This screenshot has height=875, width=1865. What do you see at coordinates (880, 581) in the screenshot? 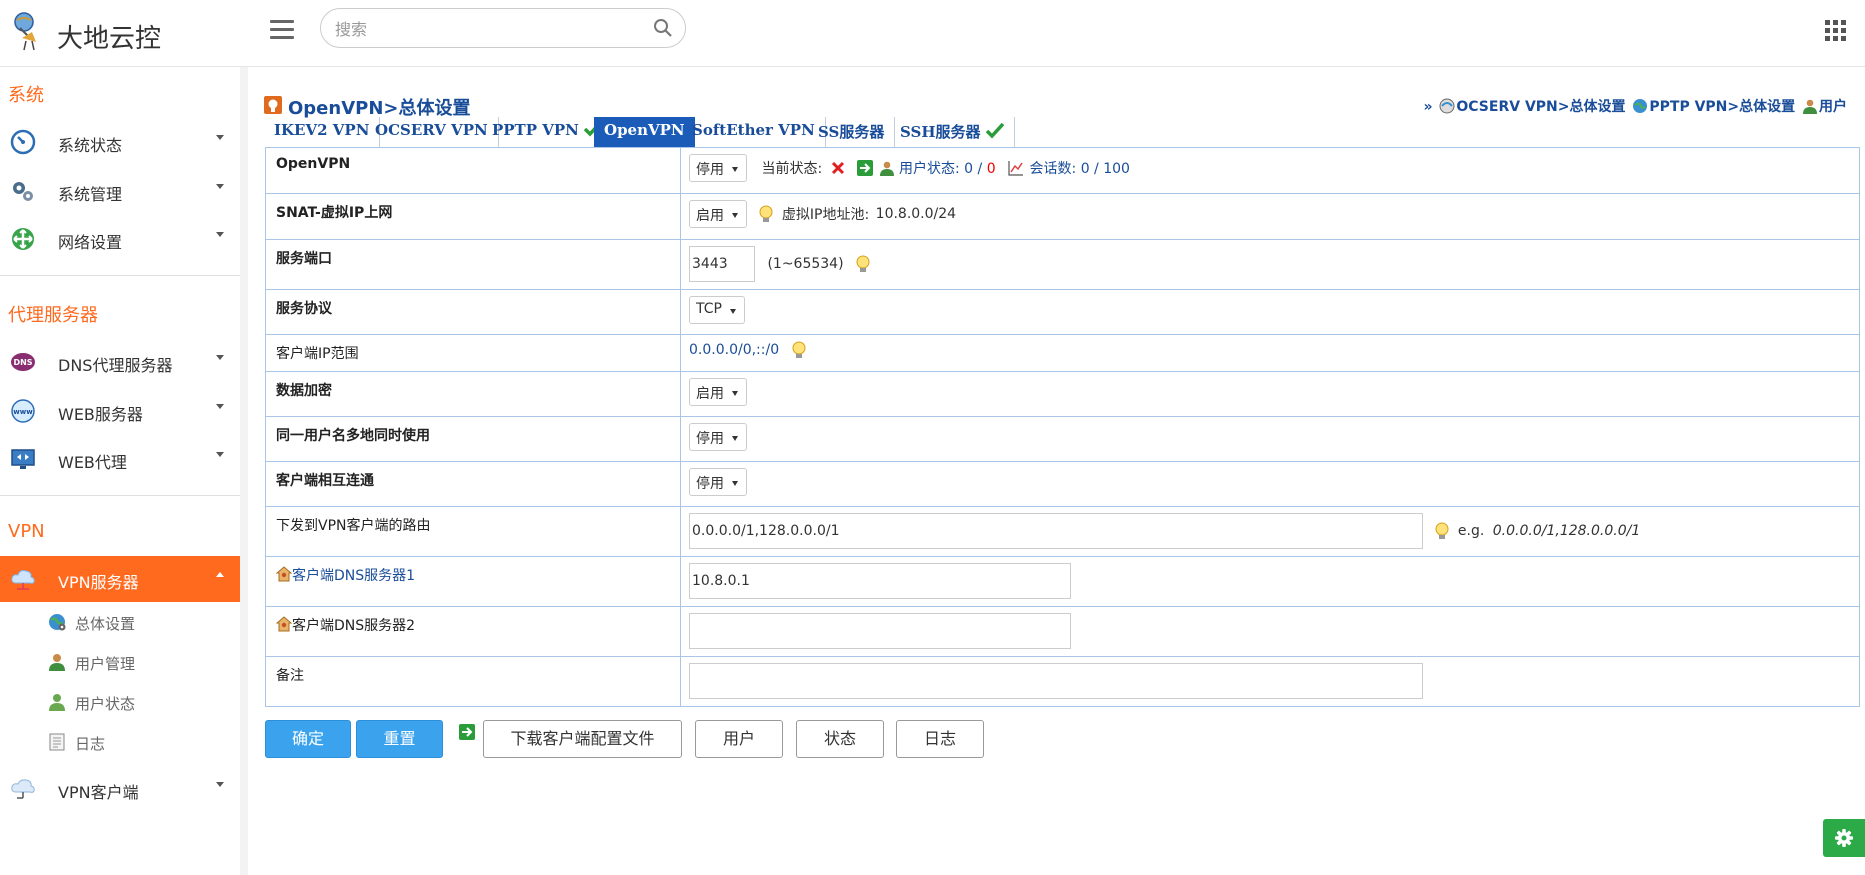
I see `dns1-input` at bounding box center [880, 581].